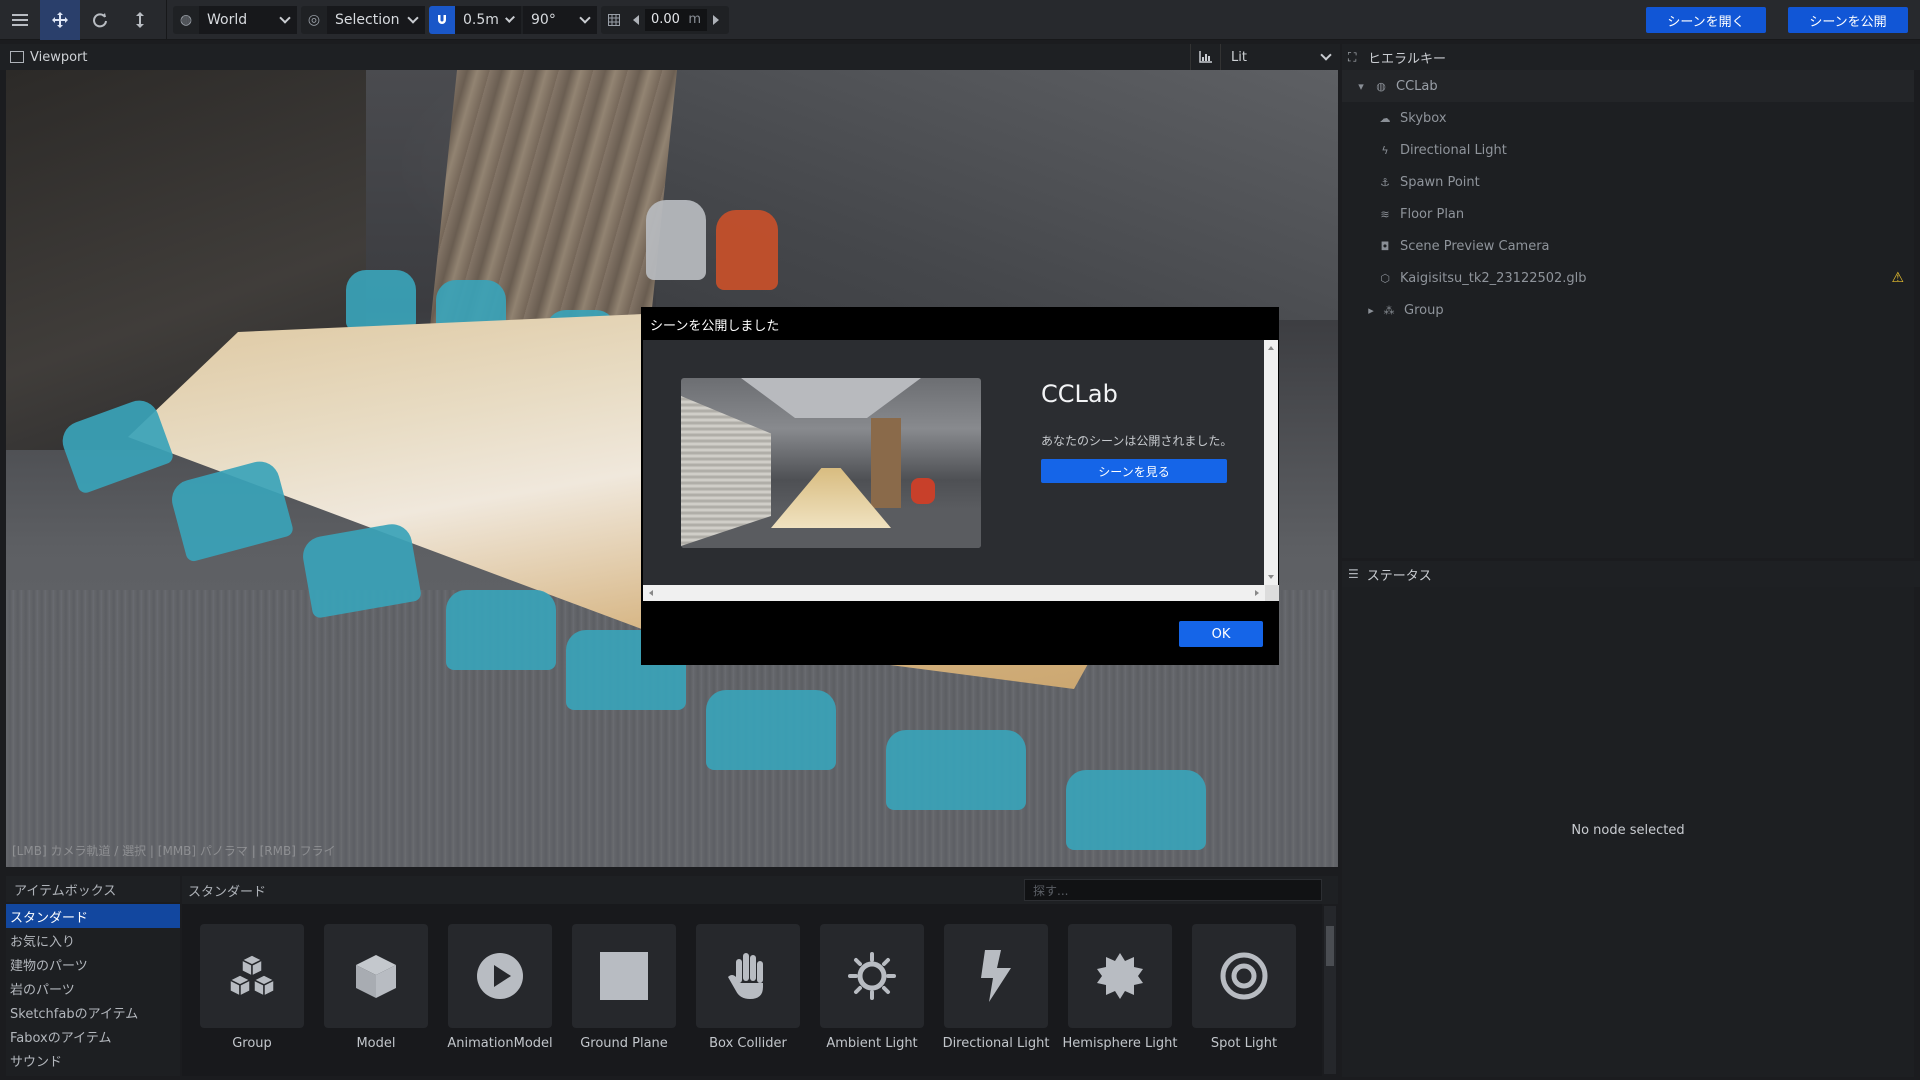 This screenshot has height=1080, width=1920. I want to click on magnet-icon, so click(442, 19).